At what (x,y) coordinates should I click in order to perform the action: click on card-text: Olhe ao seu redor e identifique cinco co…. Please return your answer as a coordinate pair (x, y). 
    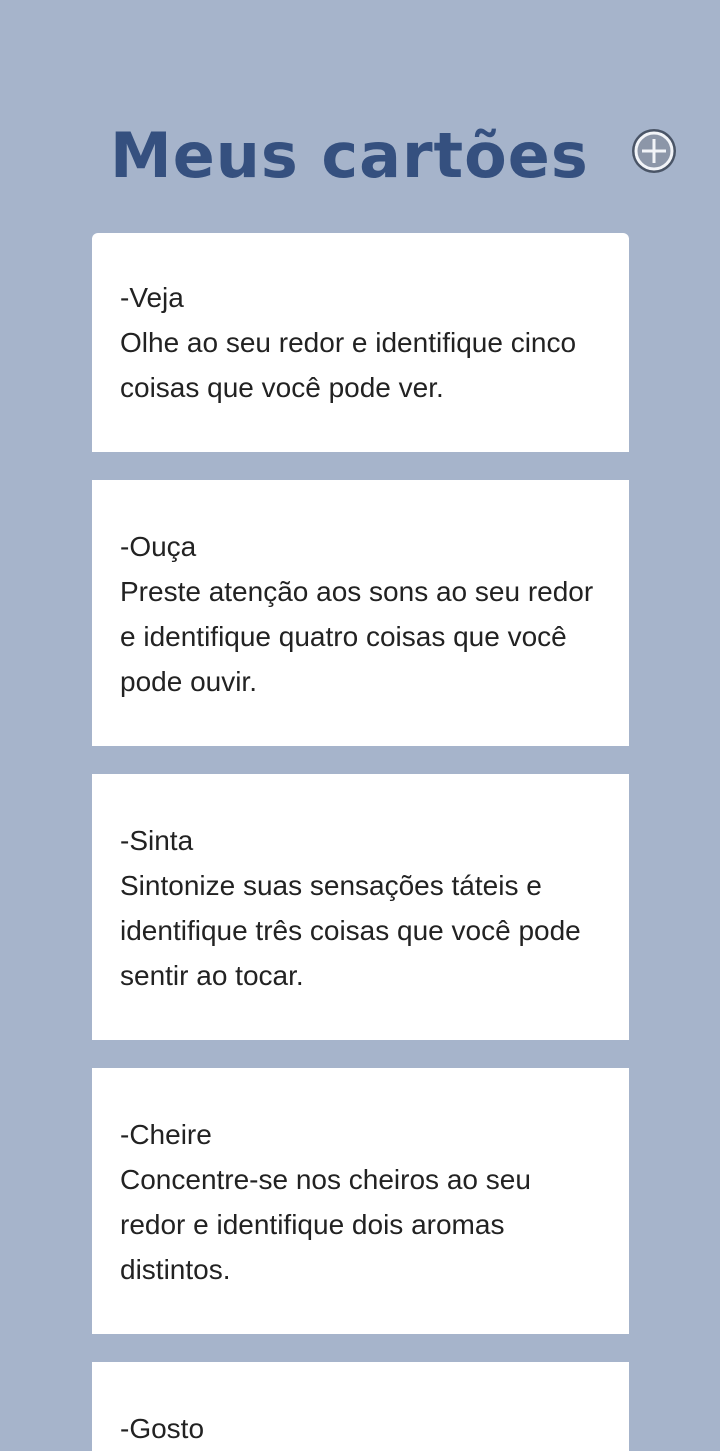
    Looking at the image, I should click on (348, 365).